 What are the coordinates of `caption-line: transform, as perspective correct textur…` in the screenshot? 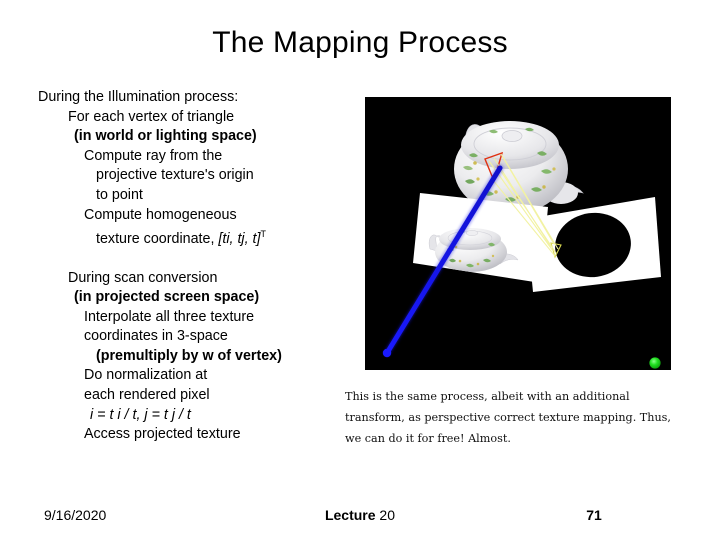 It's located at (508, 417).